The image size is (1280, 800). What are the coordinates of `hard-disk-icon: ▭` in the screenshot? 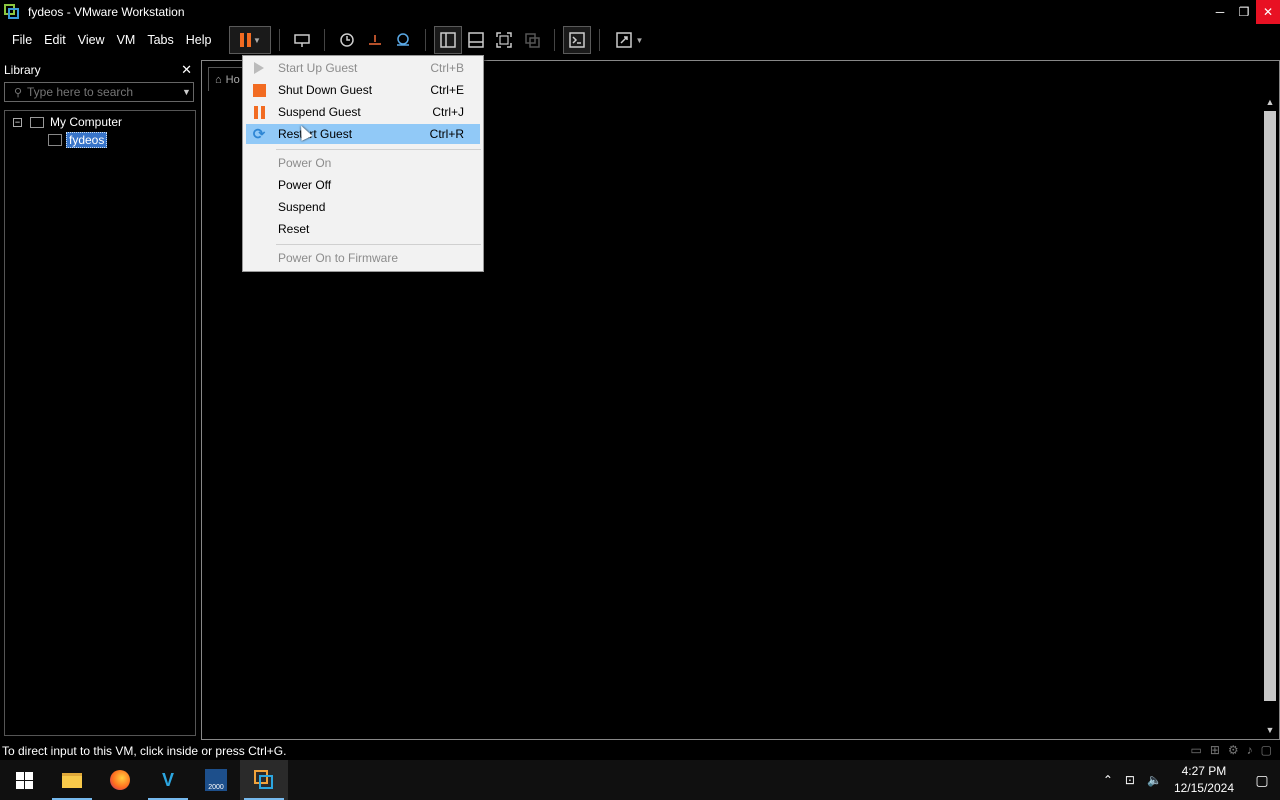 It's located at (1195, 750).